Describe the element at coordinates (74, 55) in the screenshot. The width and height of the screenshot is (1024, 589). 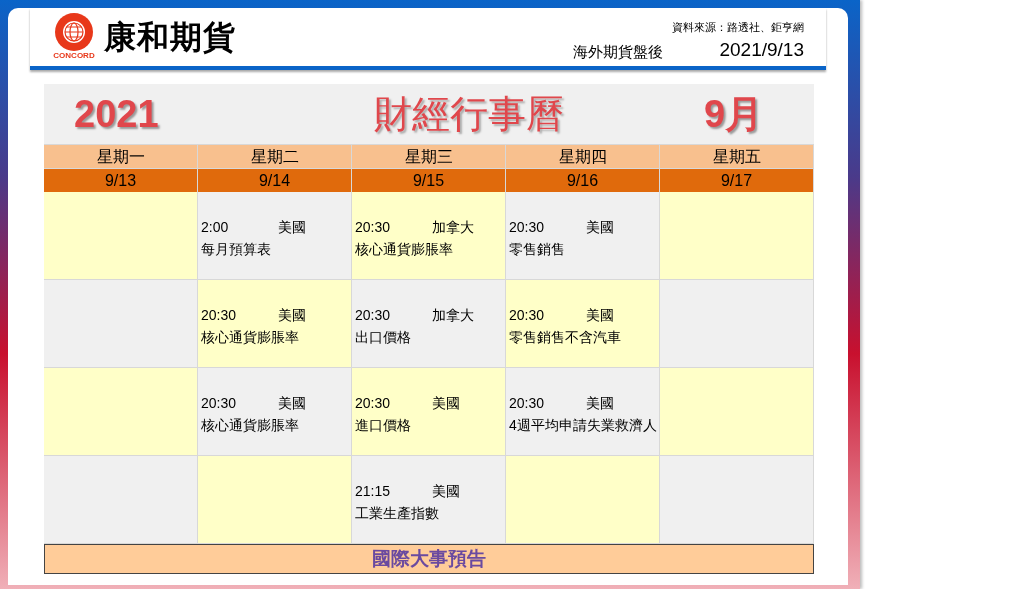
I see `logo-caption: CONCORD` at that location.